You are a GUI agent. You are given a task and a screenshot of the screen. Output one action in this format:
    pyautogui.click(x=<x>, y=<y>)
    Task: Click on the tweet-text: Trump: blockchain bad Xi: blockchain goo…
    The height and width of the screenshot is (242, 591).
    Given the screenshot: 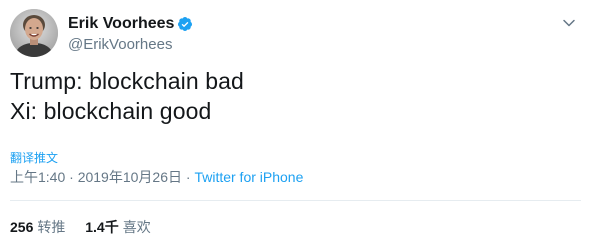 What is the action you would take?
    pyautogui.click(x=127, y=96)
    